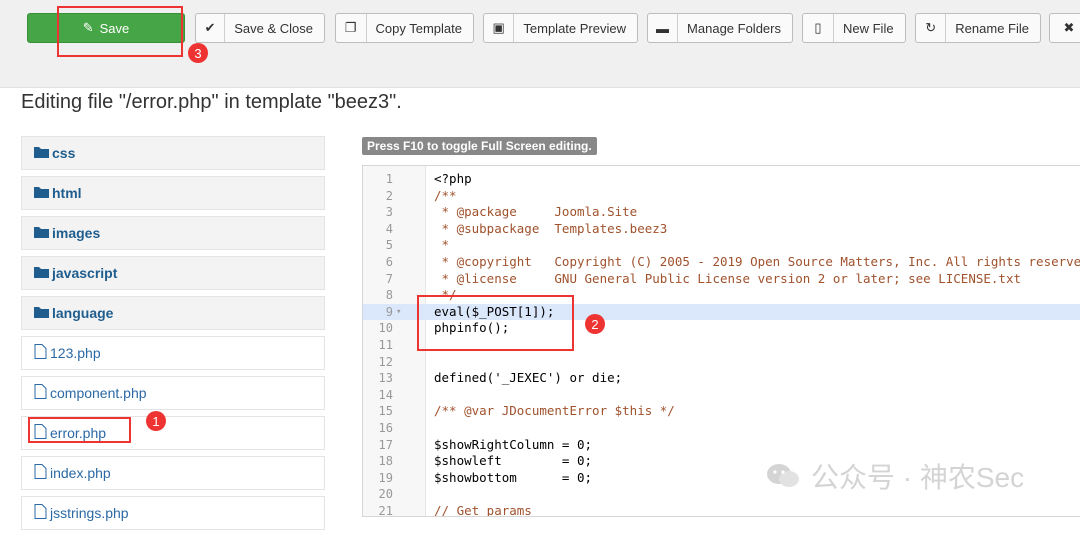 This screenshot has height=536, width=1080. I want to click on annotation-badge-2: 2, so click(595, 324).